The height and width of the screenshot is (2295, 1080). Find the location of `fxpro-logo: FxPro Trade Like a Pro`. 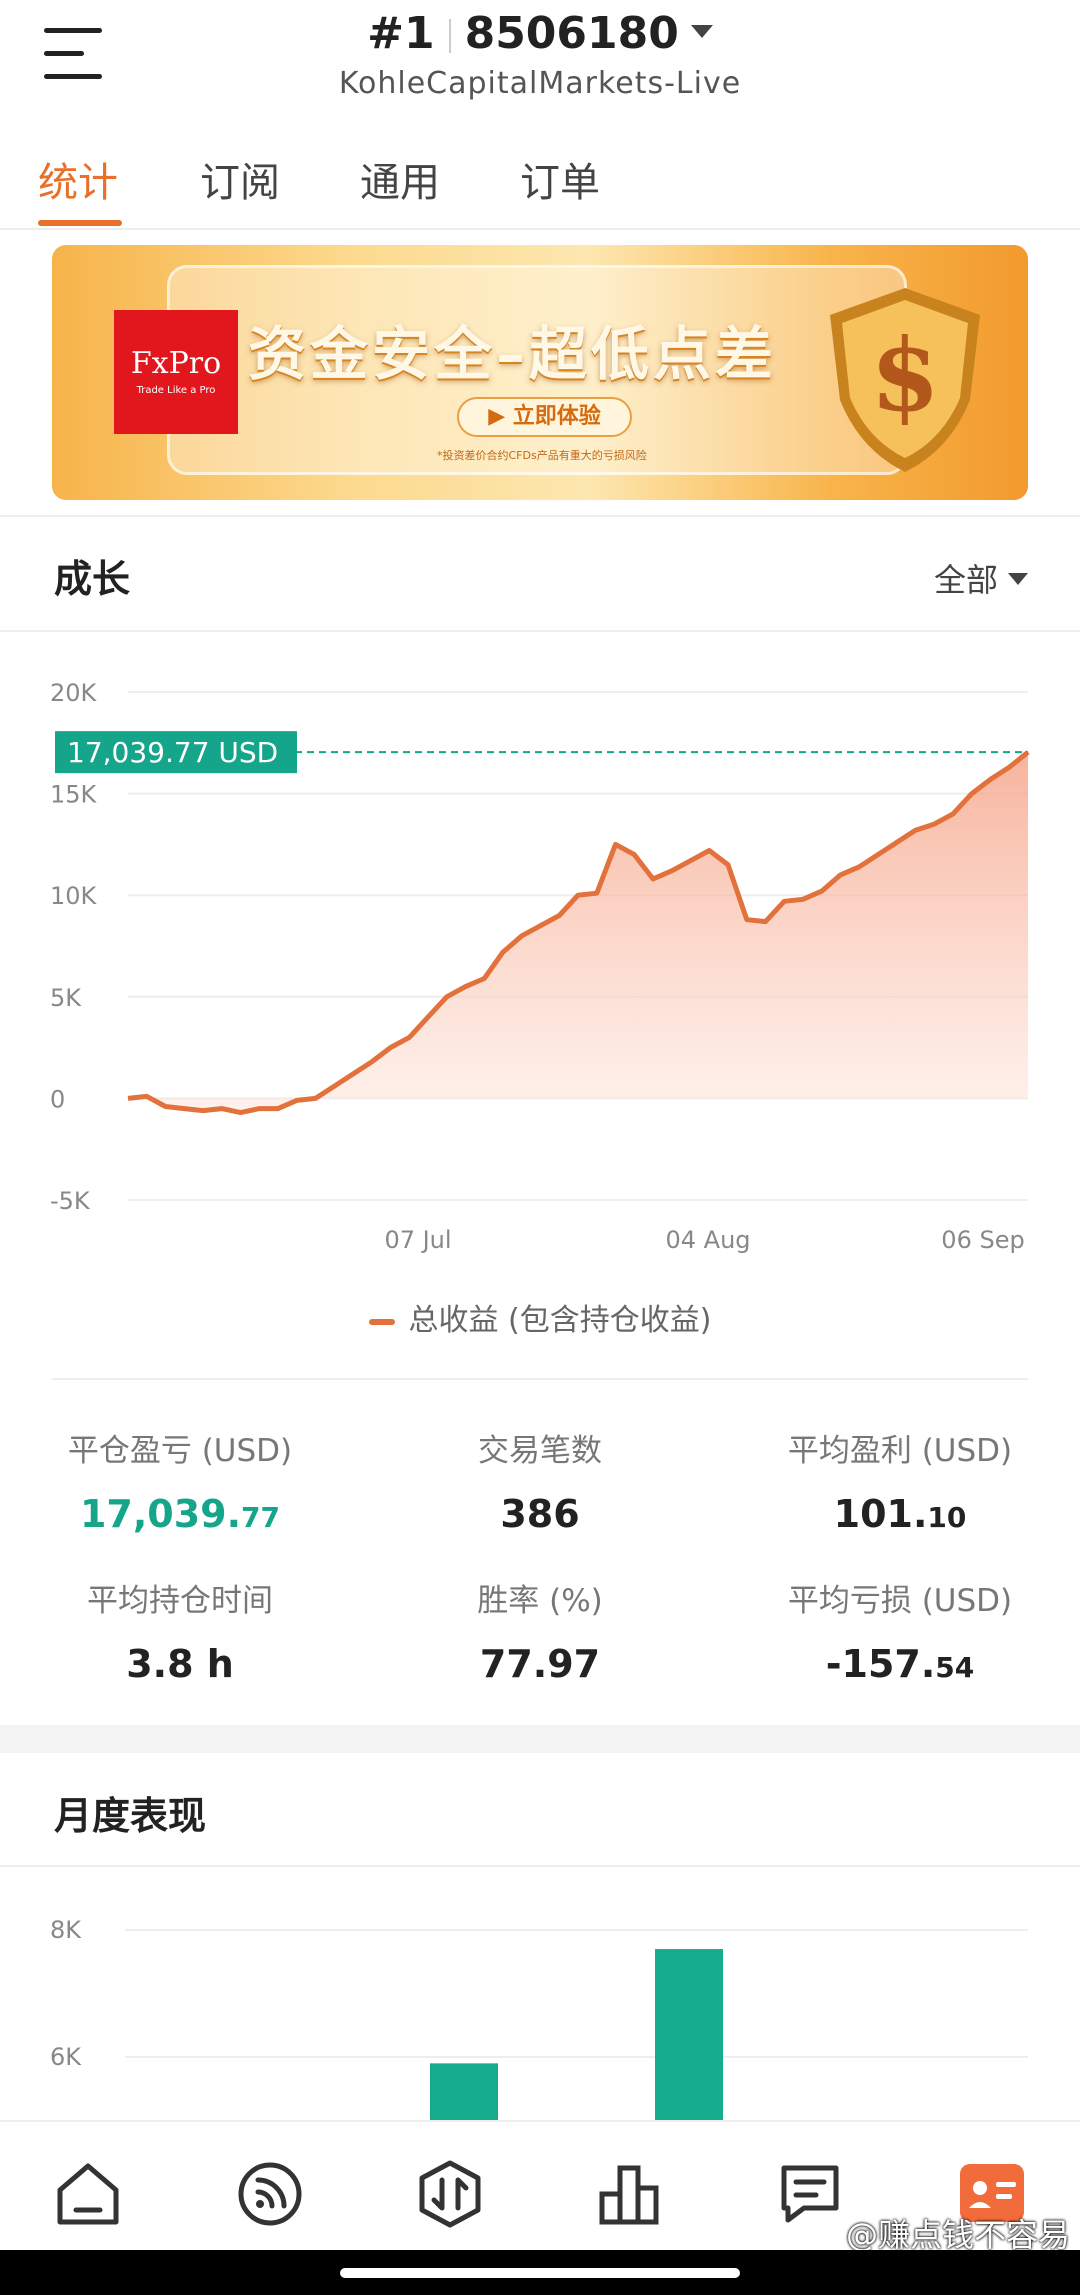

fxpro-logo: FxPro Trade Like a Pro is located at coordinates (176, 372).